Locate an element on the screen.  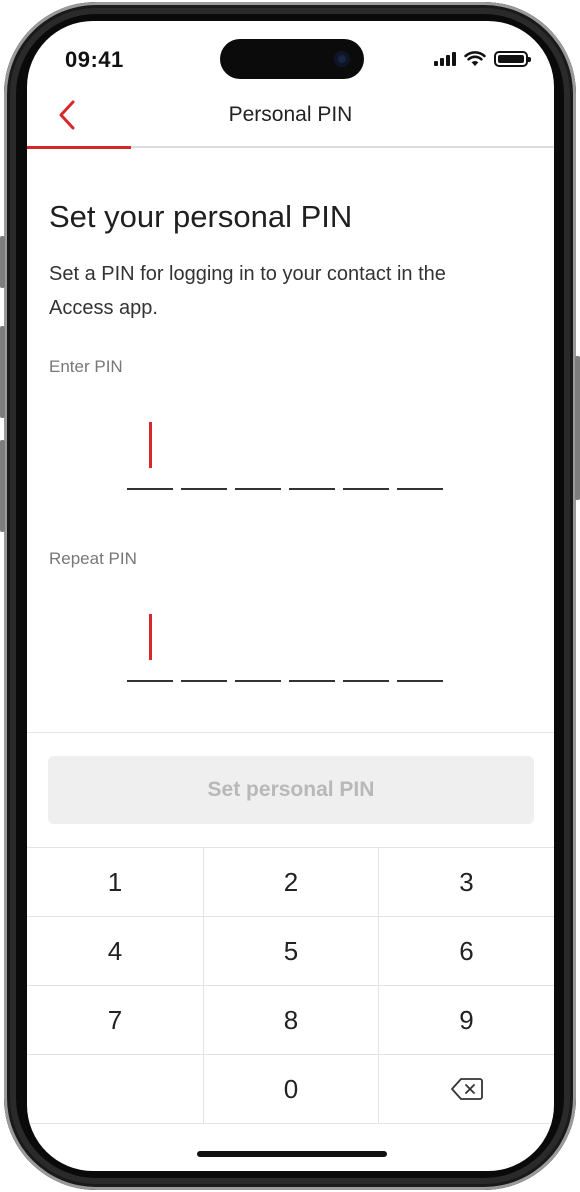
key-1: 1 is located at coordinates (115, 882).